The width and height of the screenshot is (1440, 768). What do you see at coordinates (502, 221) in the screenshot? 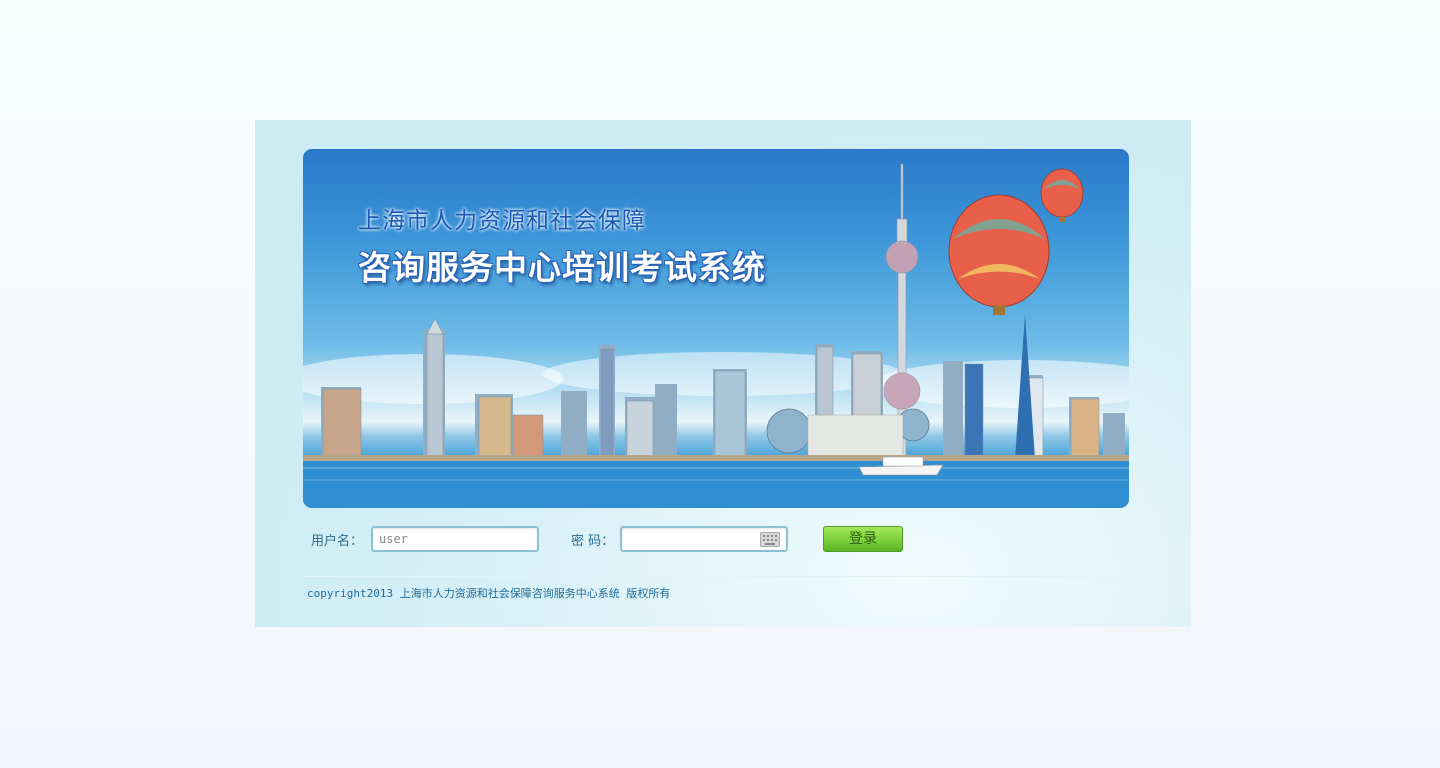
I see `banner-title-line1: 上海市人力资源和社会保障` at bounding box center [502, 221].